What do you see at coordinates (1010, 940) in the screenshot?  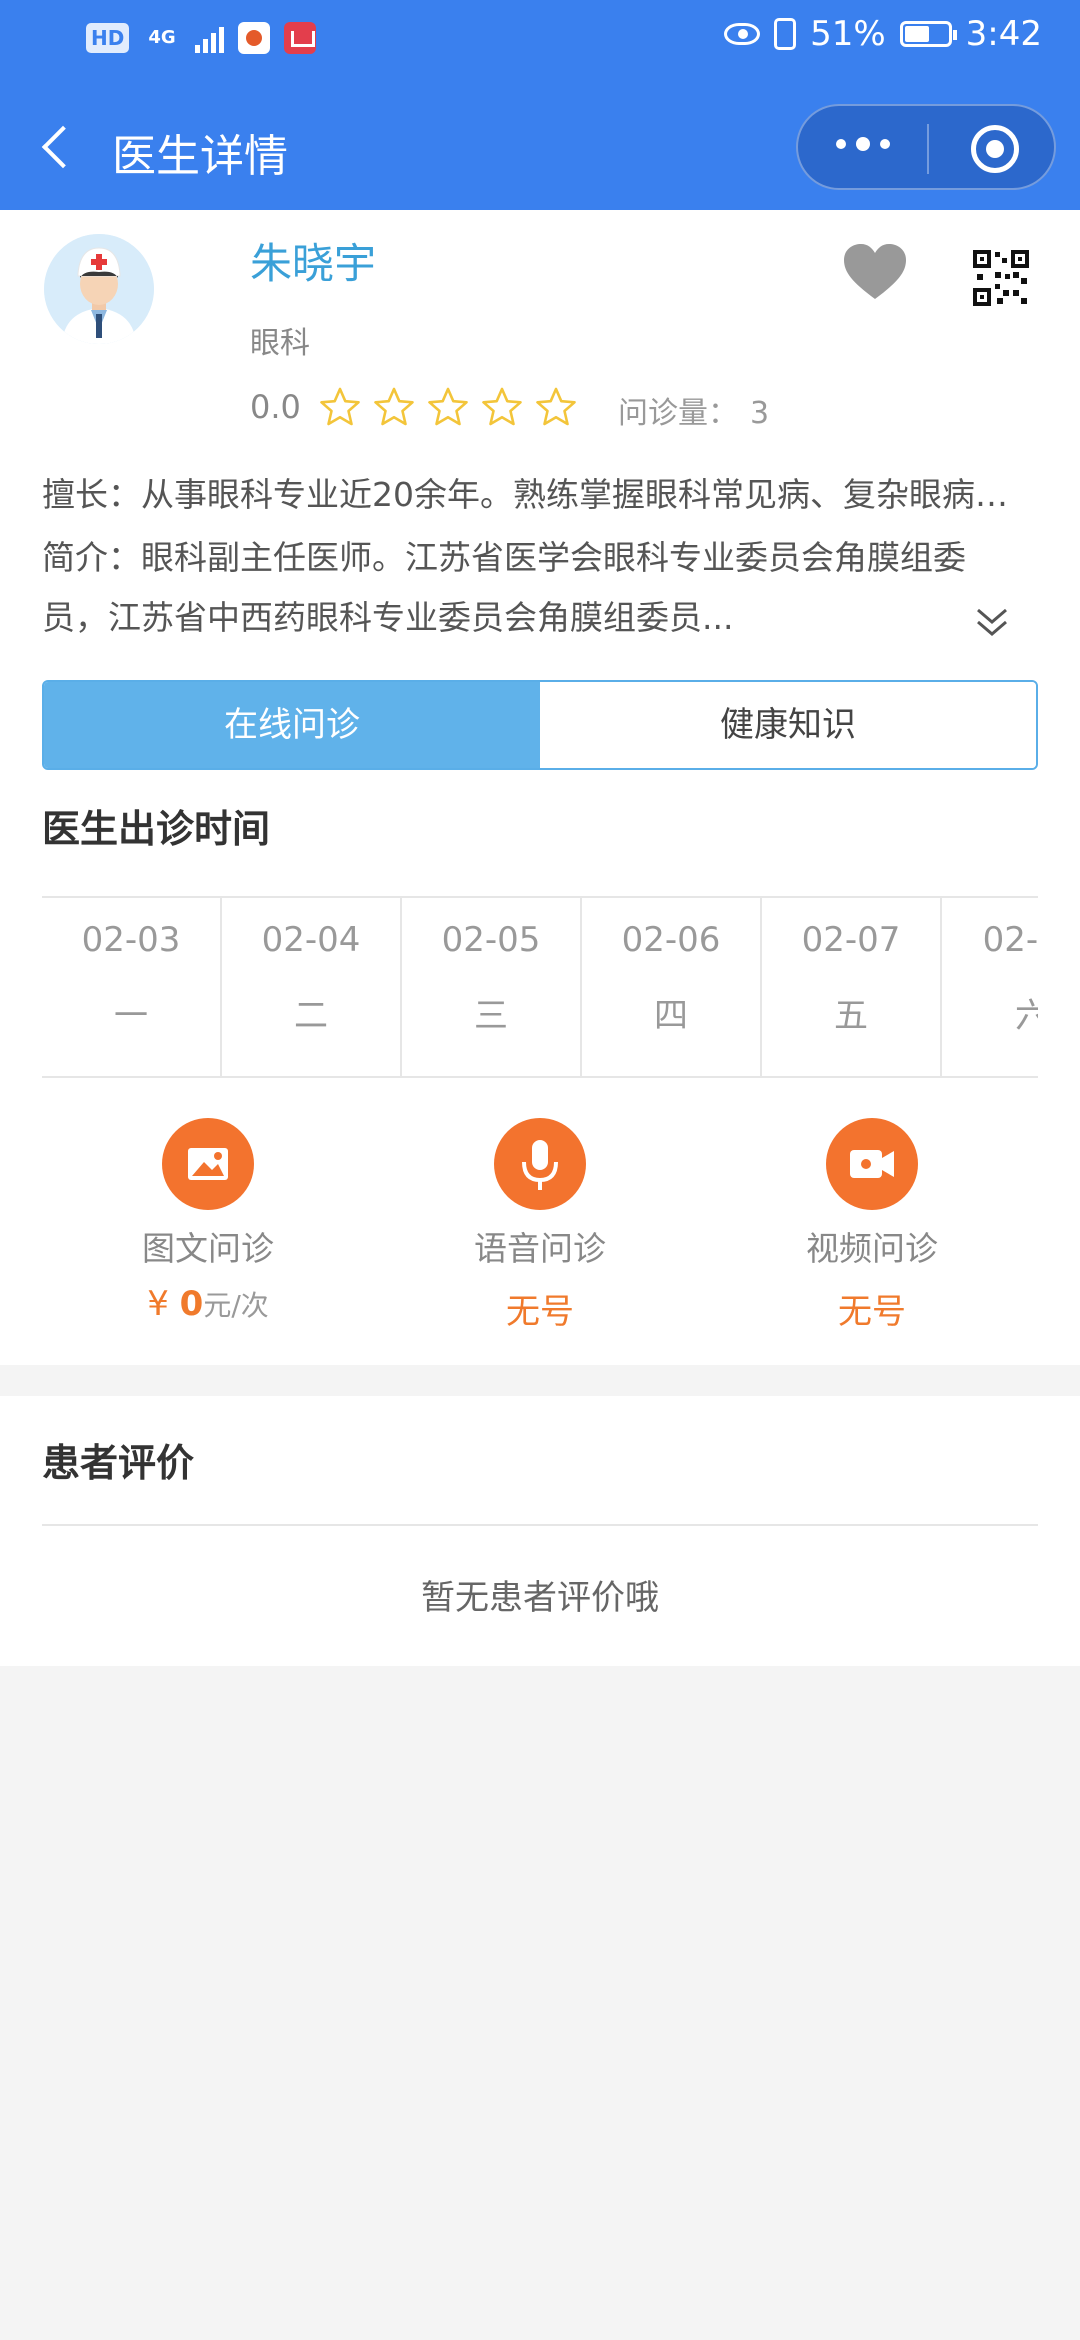 I see `schedule-date: 02-08` at bounding box center [1010, 940].